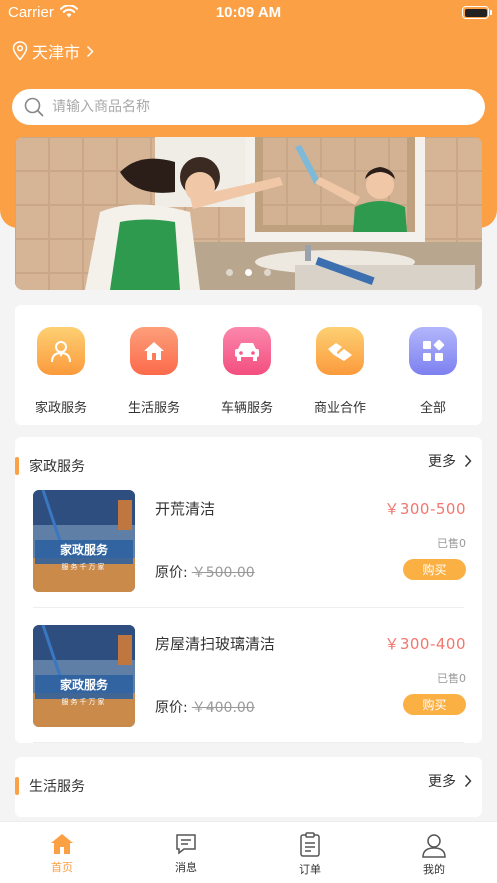 The height and width of the screenshot is (883, 497). Describe the element at coordinates (425, 509) in the screenshot. I see `product-price: ￥300-500` at that location.